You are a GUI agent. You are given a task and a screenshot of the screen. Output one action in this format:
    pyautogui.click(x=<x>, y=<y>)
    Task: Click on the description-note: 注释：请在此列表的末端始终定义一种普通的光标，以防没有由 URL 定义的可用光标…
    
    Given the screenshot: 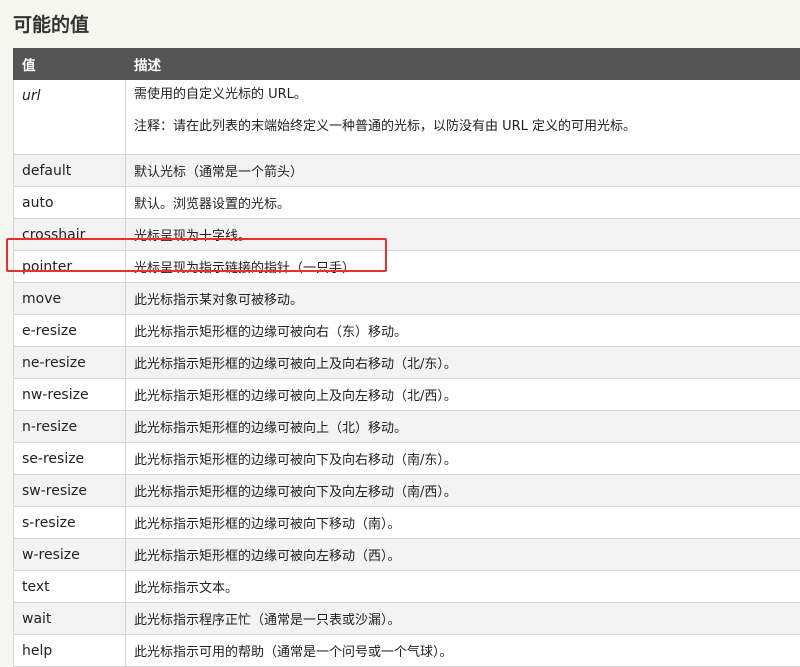 What is the action you would take?
    pyautogui.click(x=385, y=126)
    